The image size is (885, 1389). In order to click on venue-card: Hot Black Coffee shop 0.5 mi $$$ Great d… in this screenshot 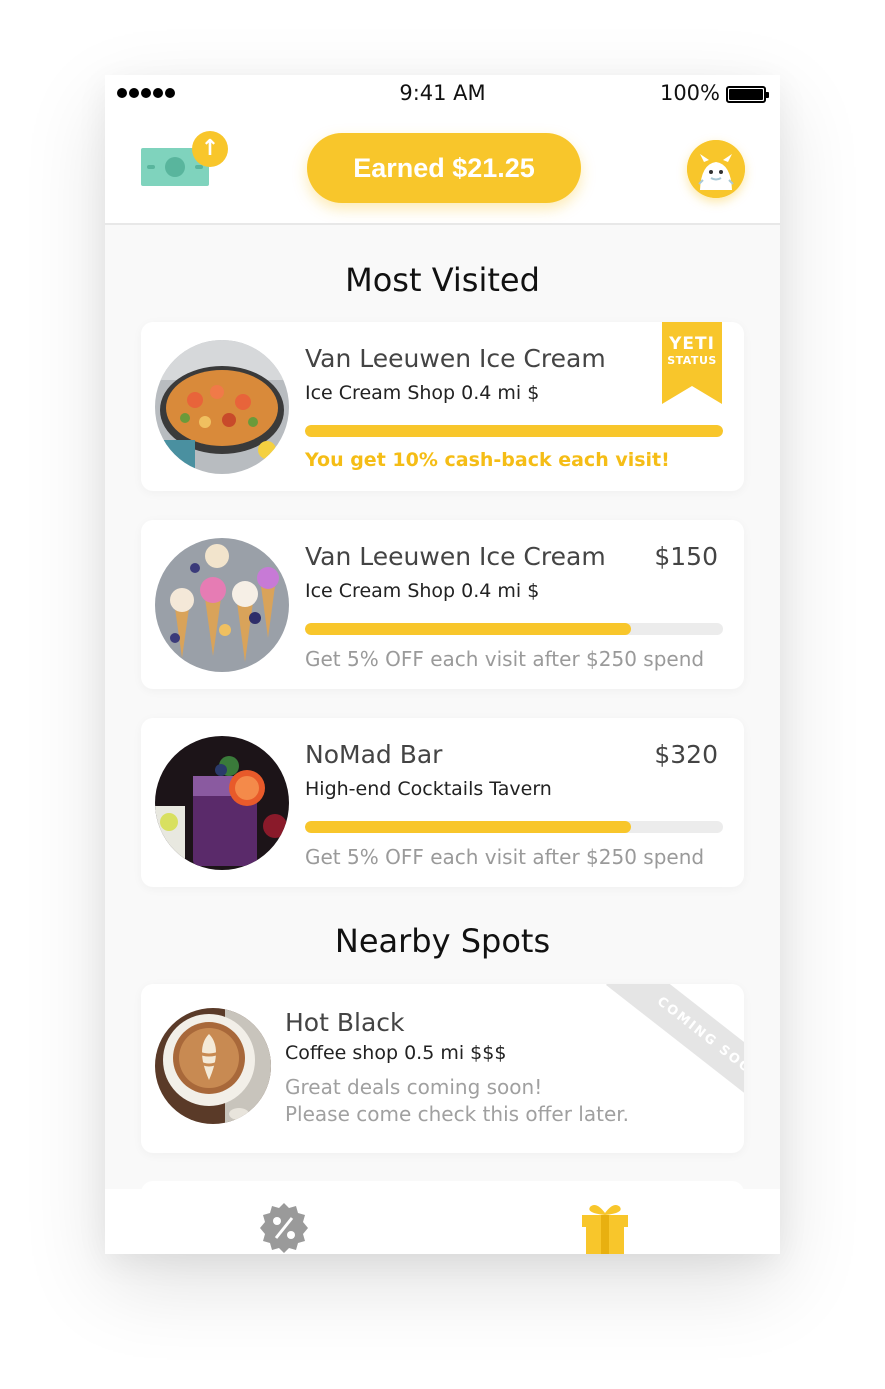, I will do `click(442, 1068)`.